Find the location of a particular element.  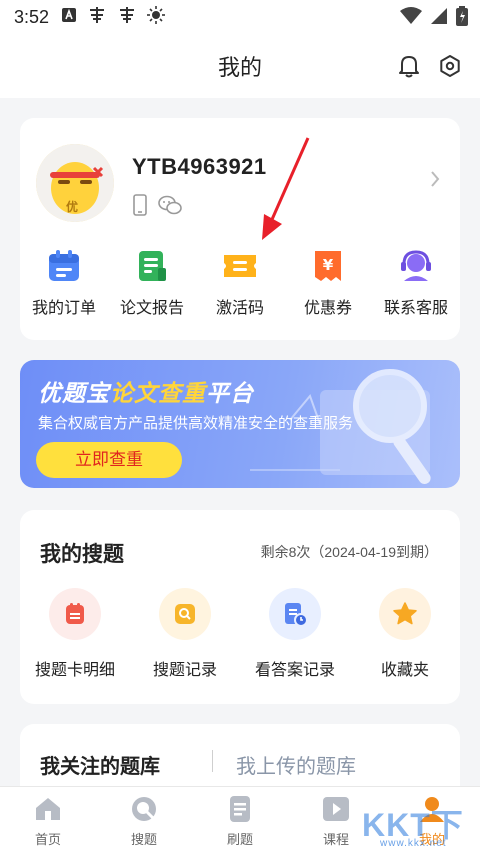

chevron-right-icon is located at coordinates (435, 181).